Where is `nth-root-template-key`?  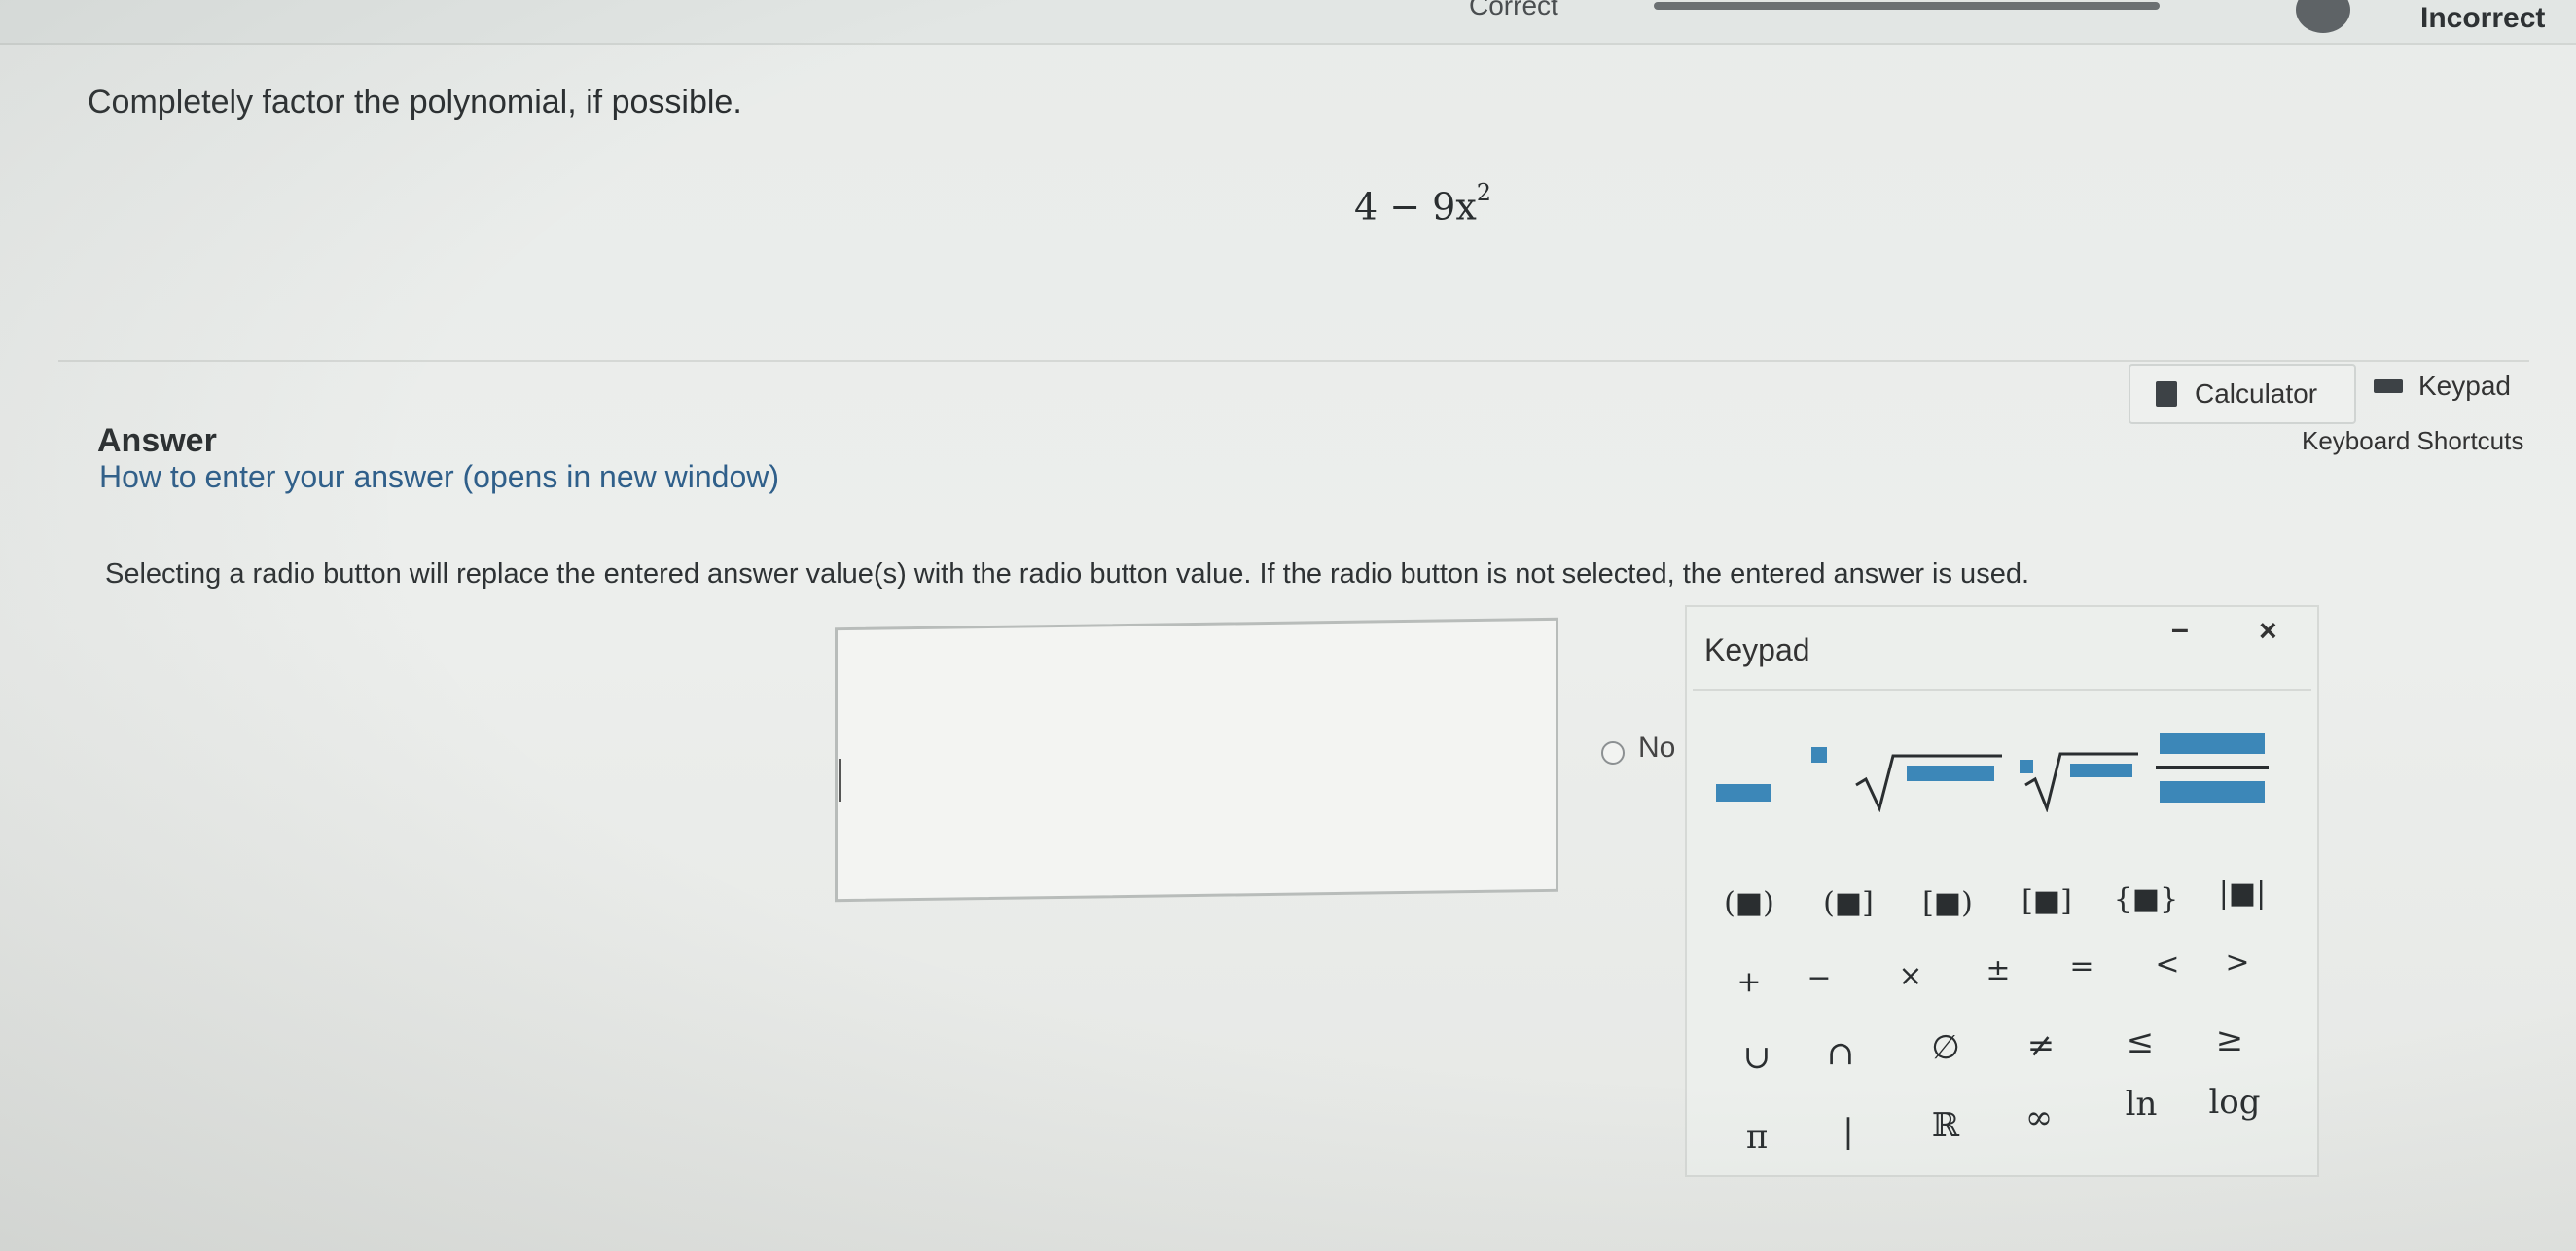 nth-root-template-key is located at coordinates (2079, 776).